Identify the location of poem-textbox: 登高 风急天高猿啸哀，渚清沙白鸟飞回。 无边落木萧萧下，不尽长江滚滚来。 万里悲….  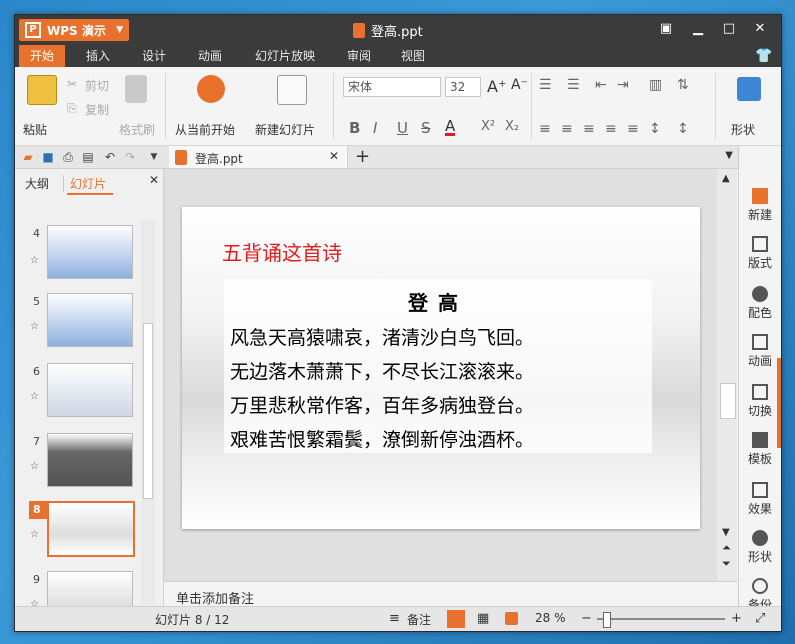
(438, 366).